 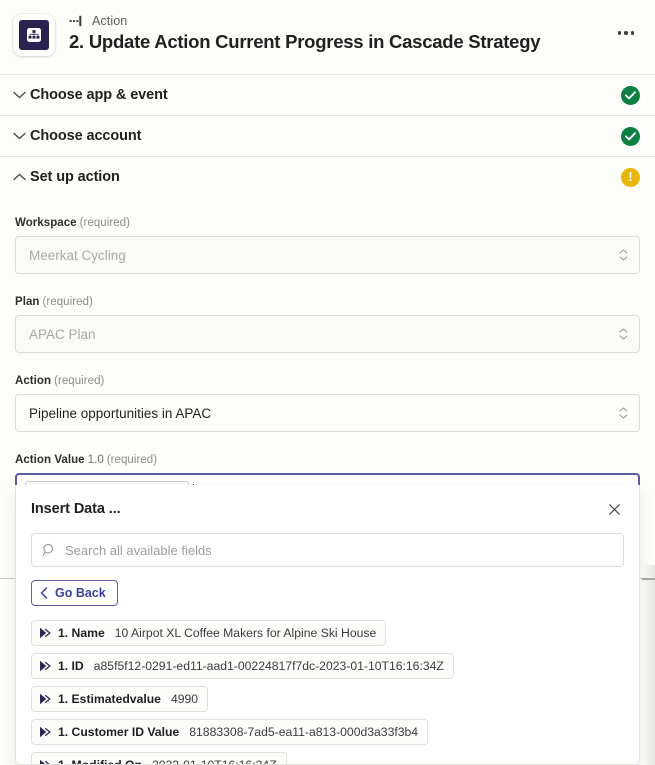 What do you see at coordinates (110, 20) in the screenshot?
I see `step-kicker-label: Action` at bounding box center [110, 20].